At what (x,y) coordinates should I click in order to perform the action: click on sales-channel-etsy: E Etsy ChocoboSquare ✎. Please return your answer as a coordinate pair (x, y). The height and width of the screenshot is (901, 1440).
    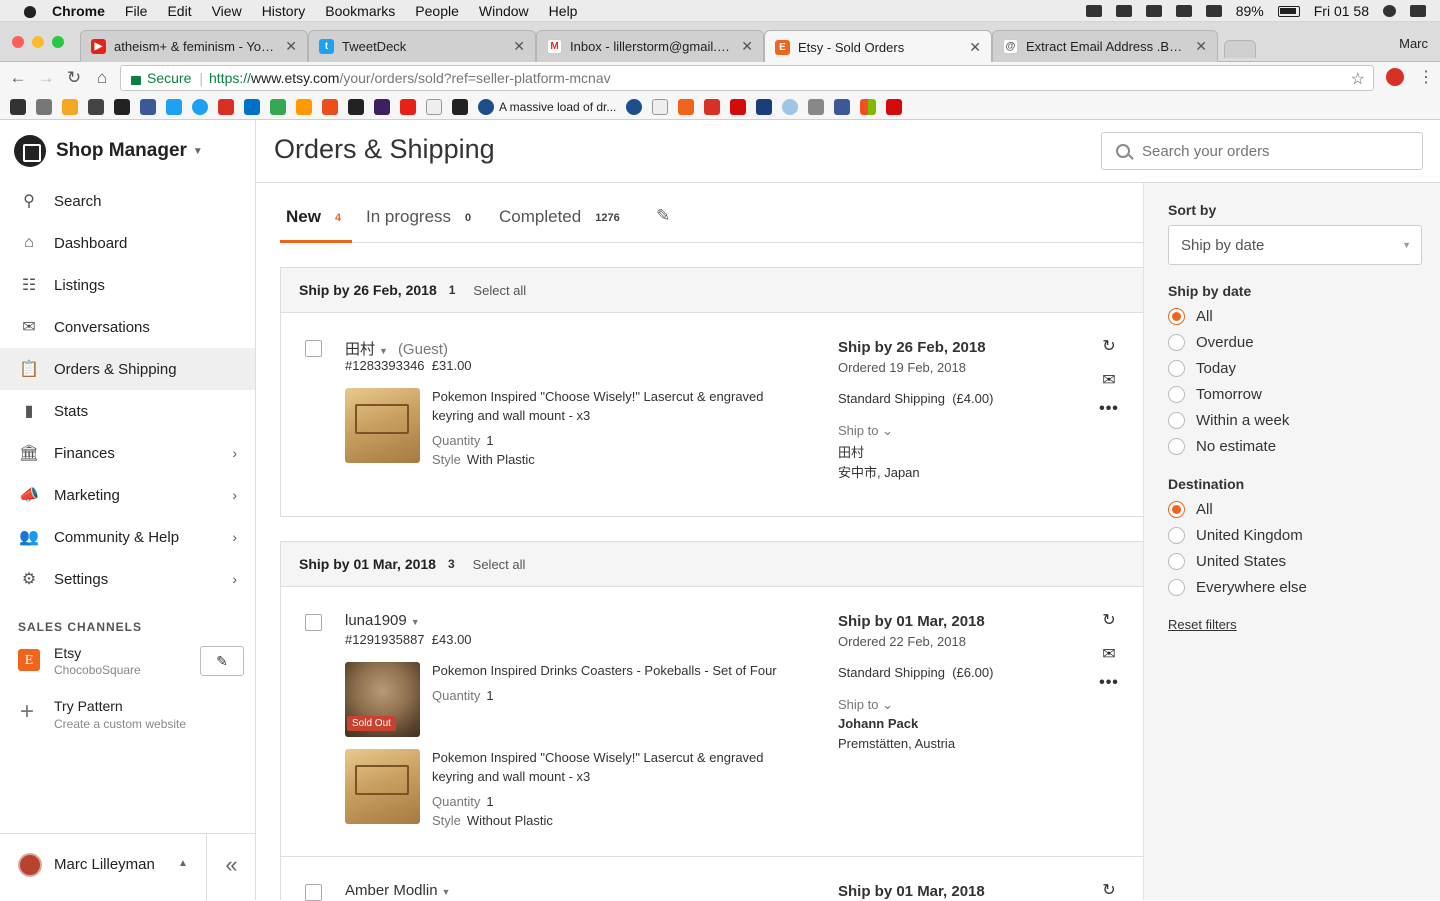
    Looking at the image, I should click on (131, 661).